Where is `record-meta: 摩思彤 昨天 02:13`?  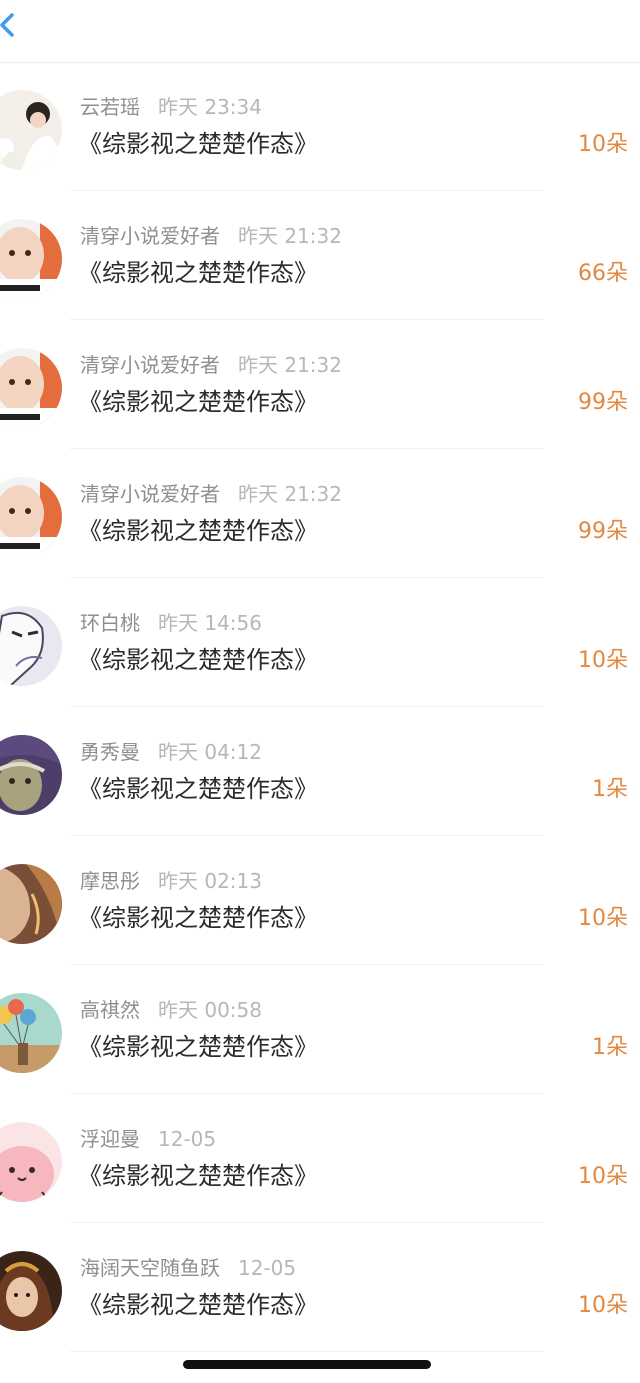 record-meta: 摩思彤 昨天 02:13 is located at coordinates (171, 881).